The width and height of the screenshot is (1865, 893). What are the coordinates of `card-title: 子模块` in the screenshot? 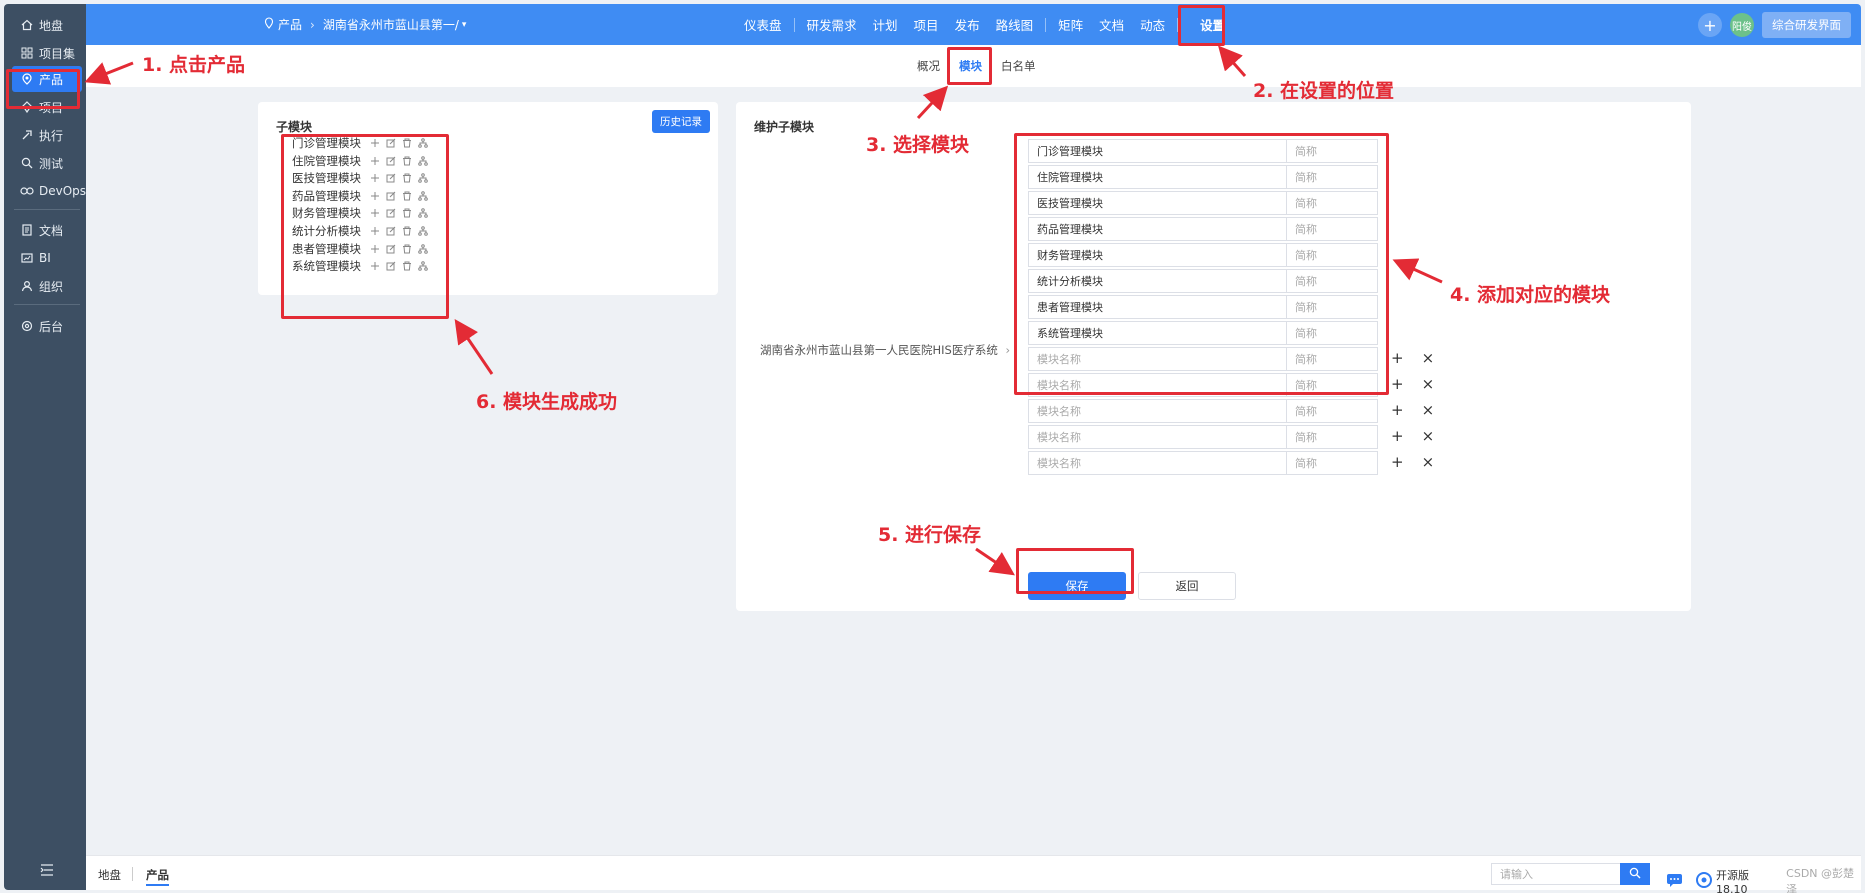 It's located at (294, 127).